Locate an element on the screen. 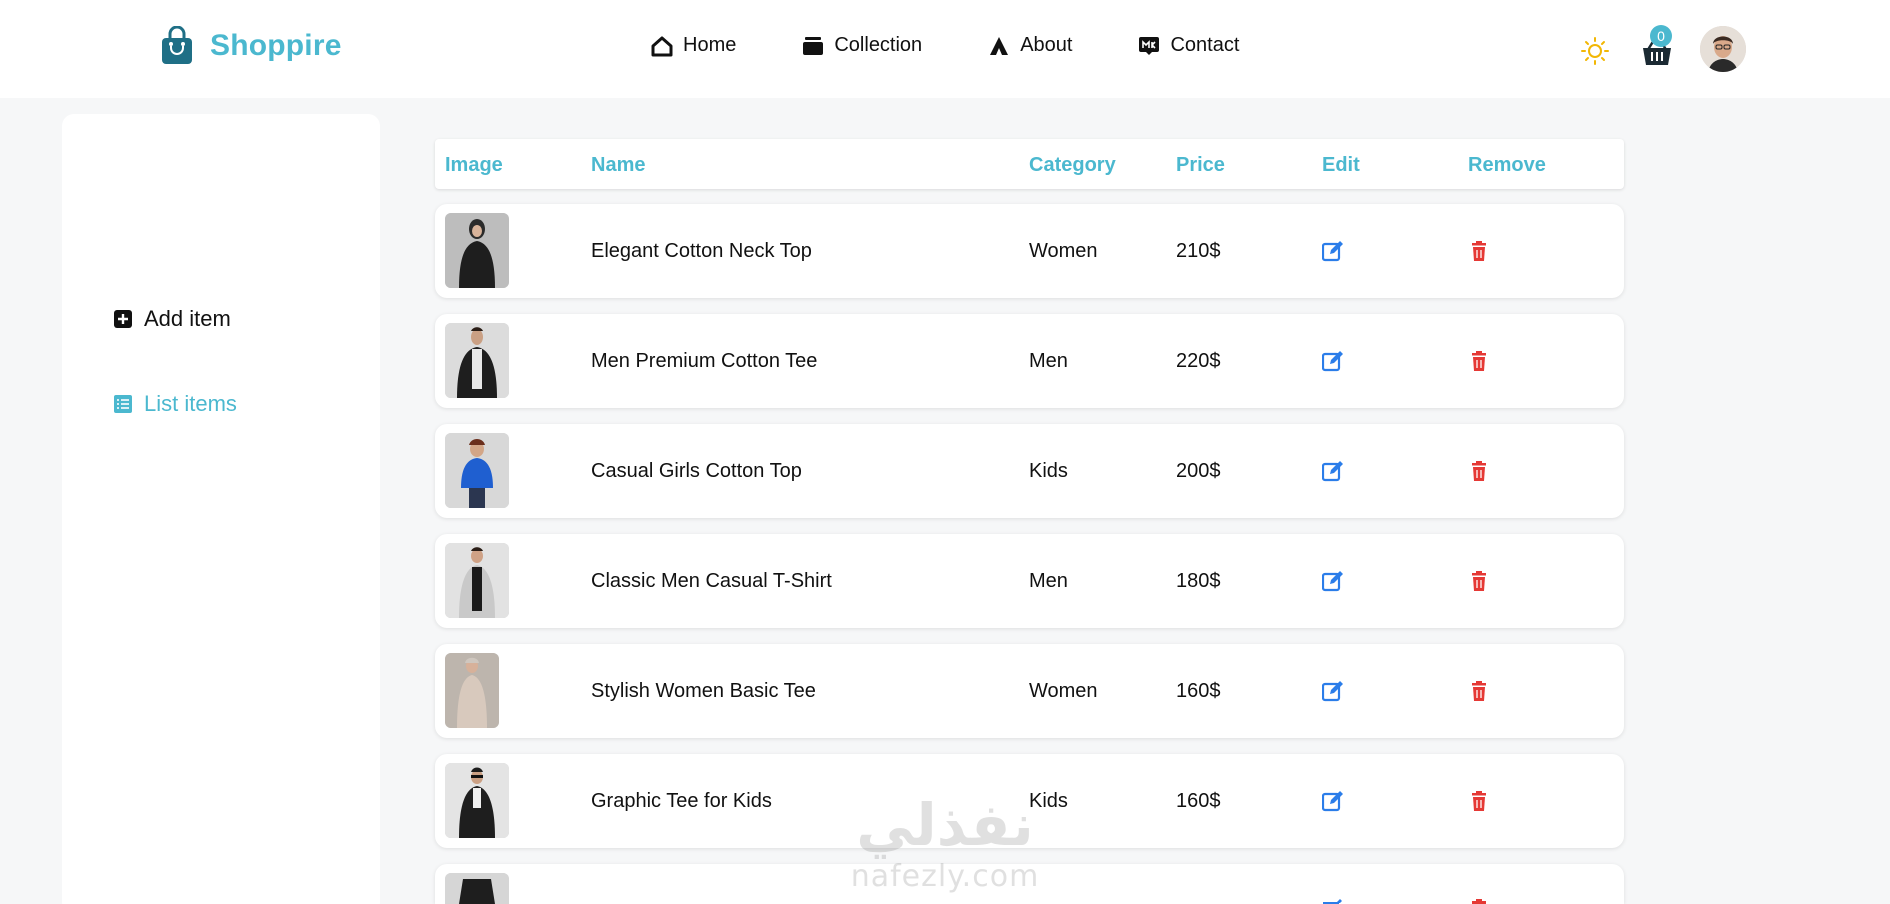 This screenshot has height=904, width=1890. table-row: Graphic Tee for Kids Kids 160$ is located at coordinates (1029, 801).